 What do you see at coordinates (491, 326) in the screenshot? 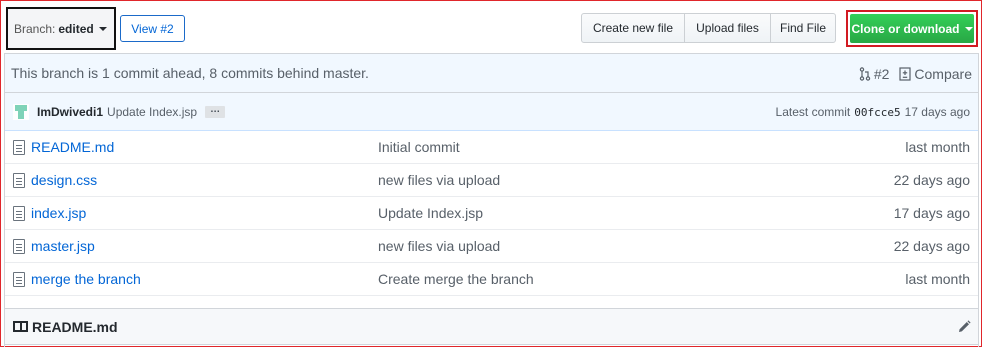
I see `readme-header: README.md` at bounding box center [491, 326].